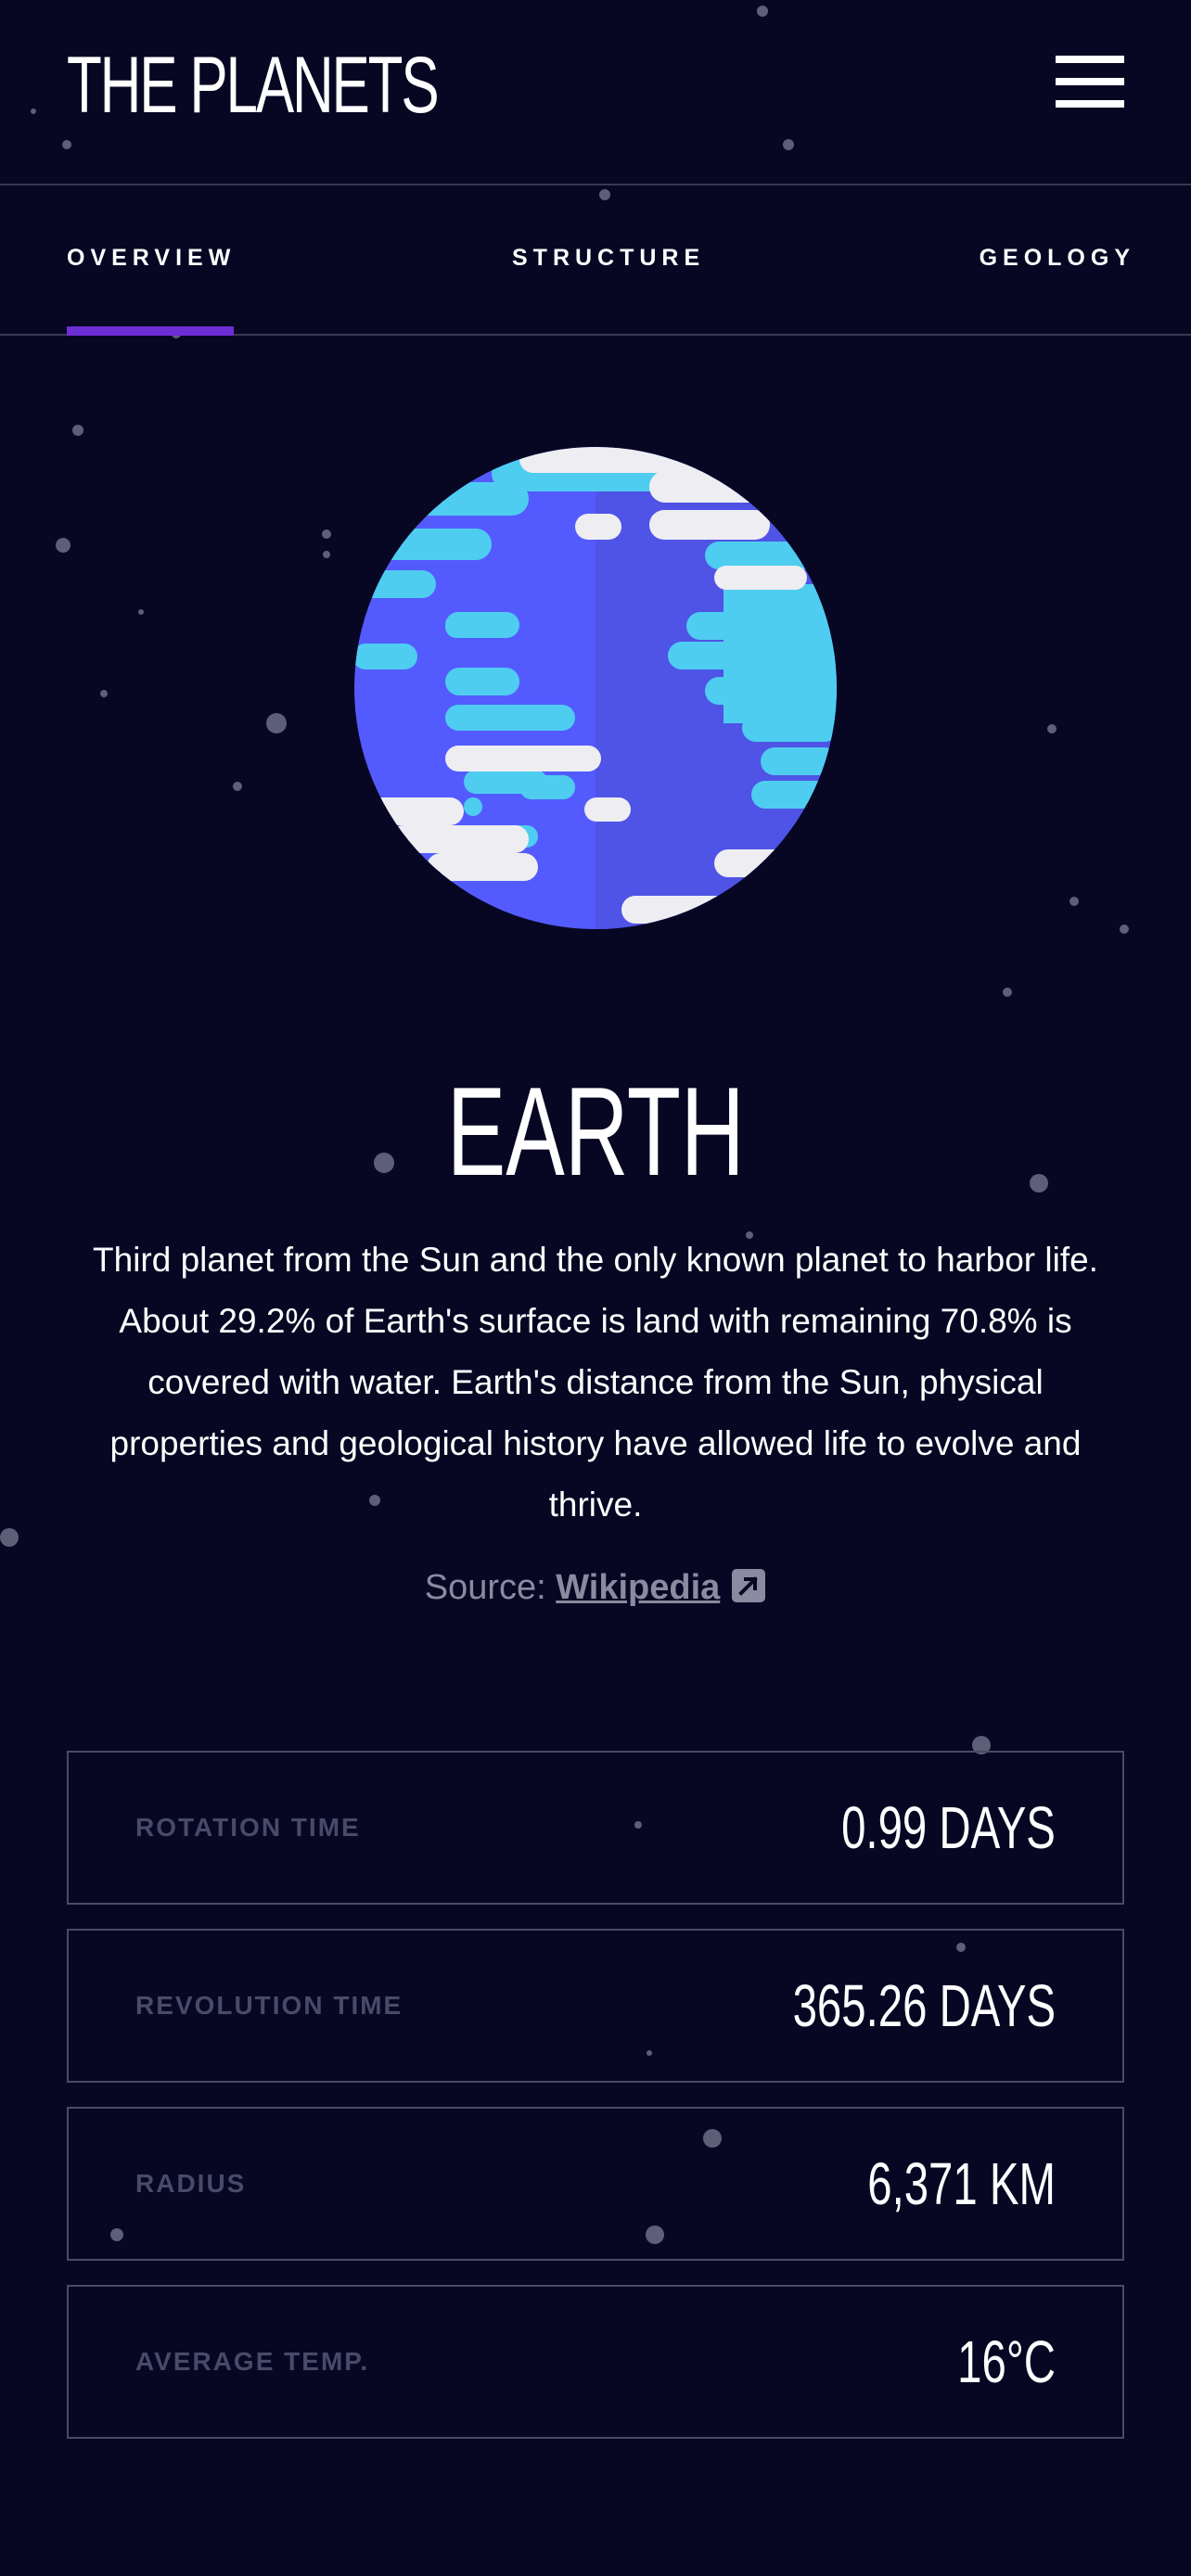  I want to click on stat-value: 365.26 DAYS, so click(924, 2006).